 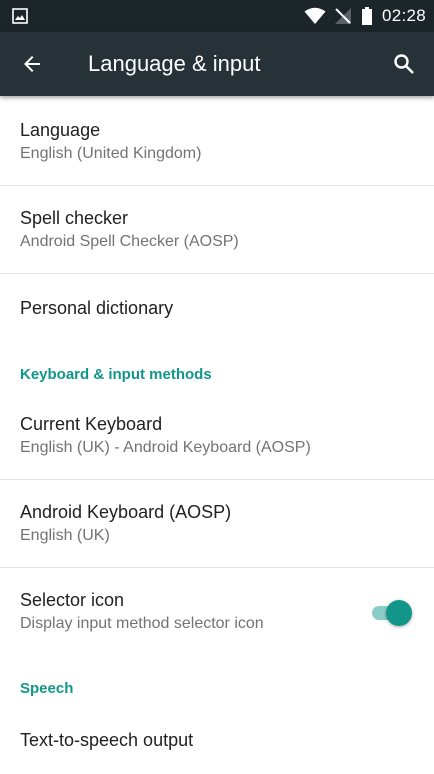 What do you see at coordinates (217, 16) in the screenshot?
I see `status-bar: 02:28` at bounding box center [217, 16].